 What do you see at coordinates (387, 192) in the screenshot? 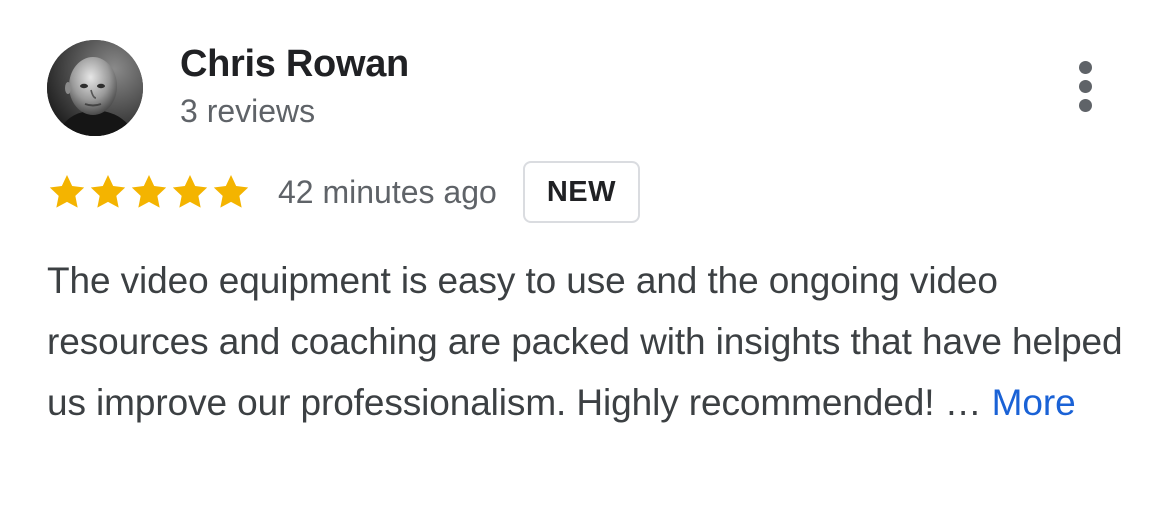
I see `review-timestamp: 42 minutes ago` at bounding box center [387, 192].